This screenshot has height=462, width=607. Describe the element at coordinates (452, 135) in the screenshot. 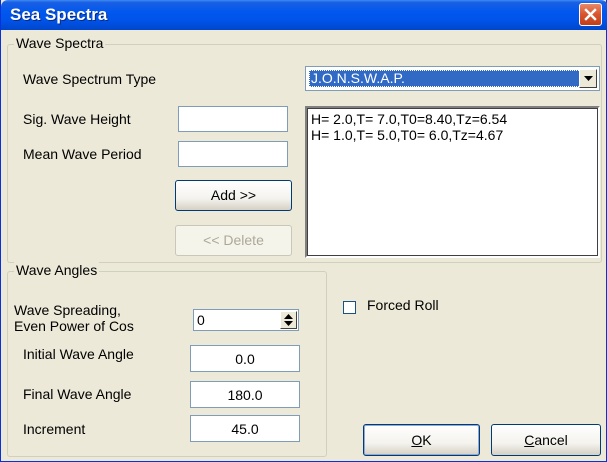

I see `list-item: H= 1.0,T= 5.0,T0= 6.0,Tz=4.67` at that location.